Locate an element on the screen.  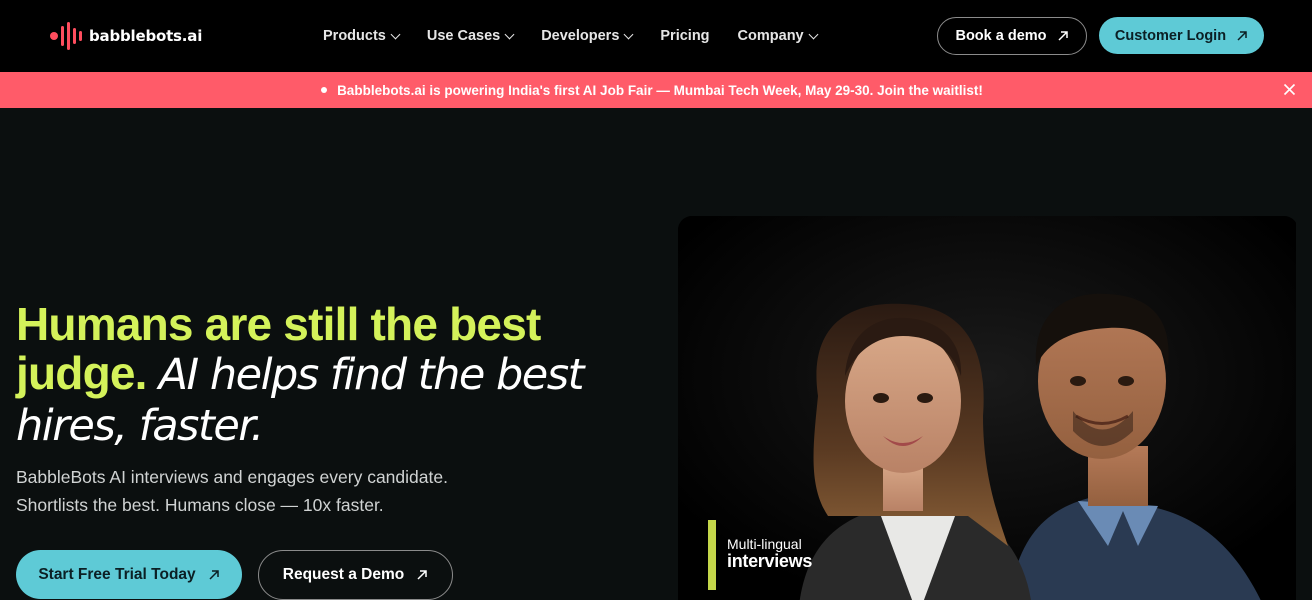
nav-item-pricing: Pricing is located at coordinates (684, 36).